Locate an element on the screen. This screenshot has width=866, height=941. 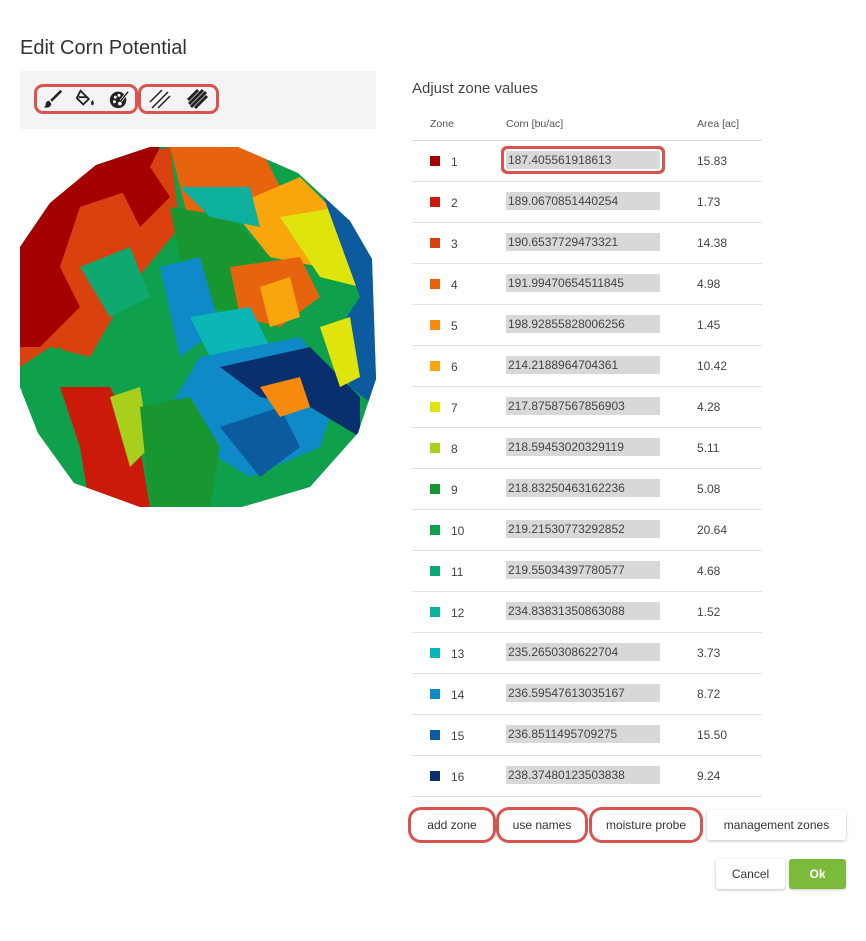
zone-row: 14 236.59547613035167 8.72 is located at coordinates (587, 694).